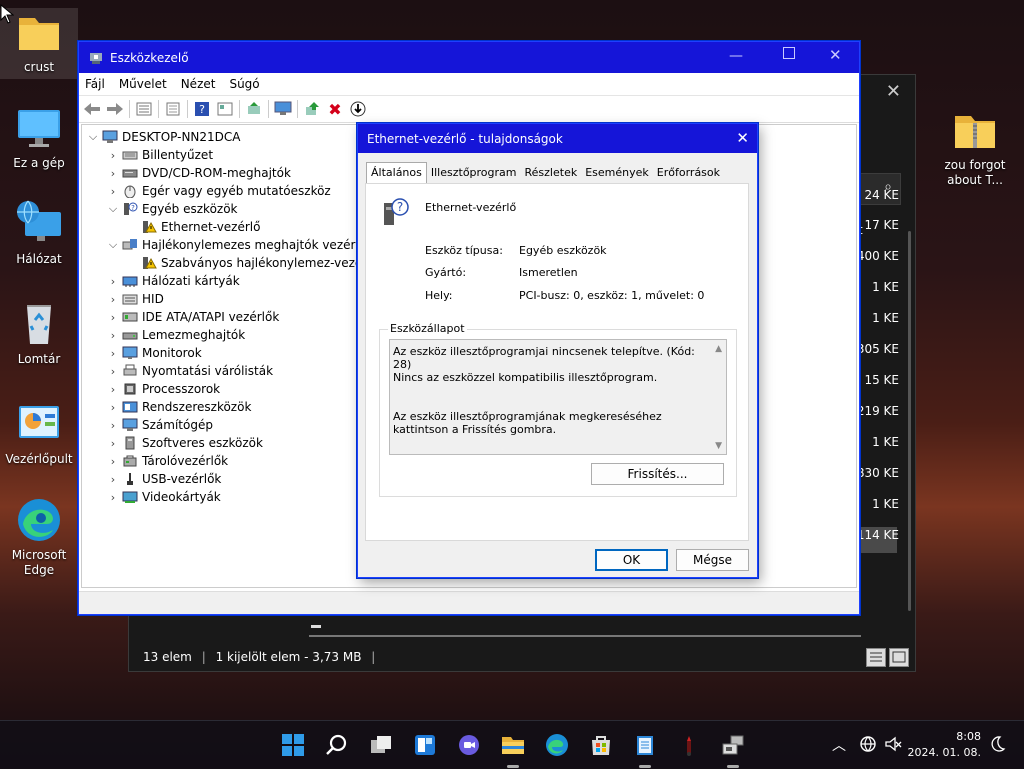  Describe the element at coordinates (167, 461) in the screenshot. I see `tree-item-storage-controllers: › Tárolóvezérlők` at that location.